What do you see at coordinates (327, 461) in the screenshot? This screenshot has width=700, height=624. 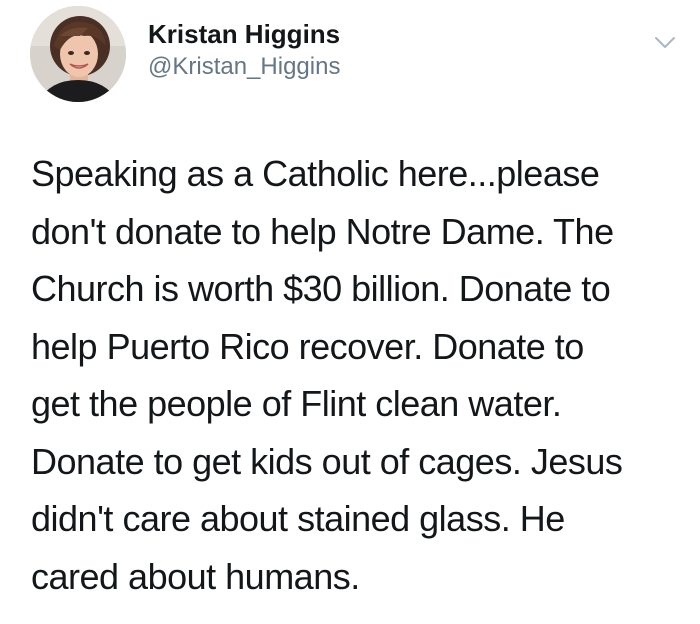 I see `tweet-text-line: Donate to get kids out of cages. Jesus` at bounding box center [327, 461].